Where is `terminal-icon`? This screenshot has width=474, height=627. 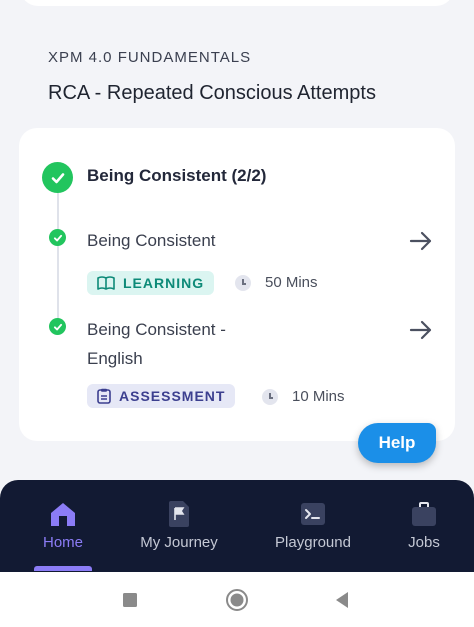
terminal-icon is located at coordinates (313, 514).